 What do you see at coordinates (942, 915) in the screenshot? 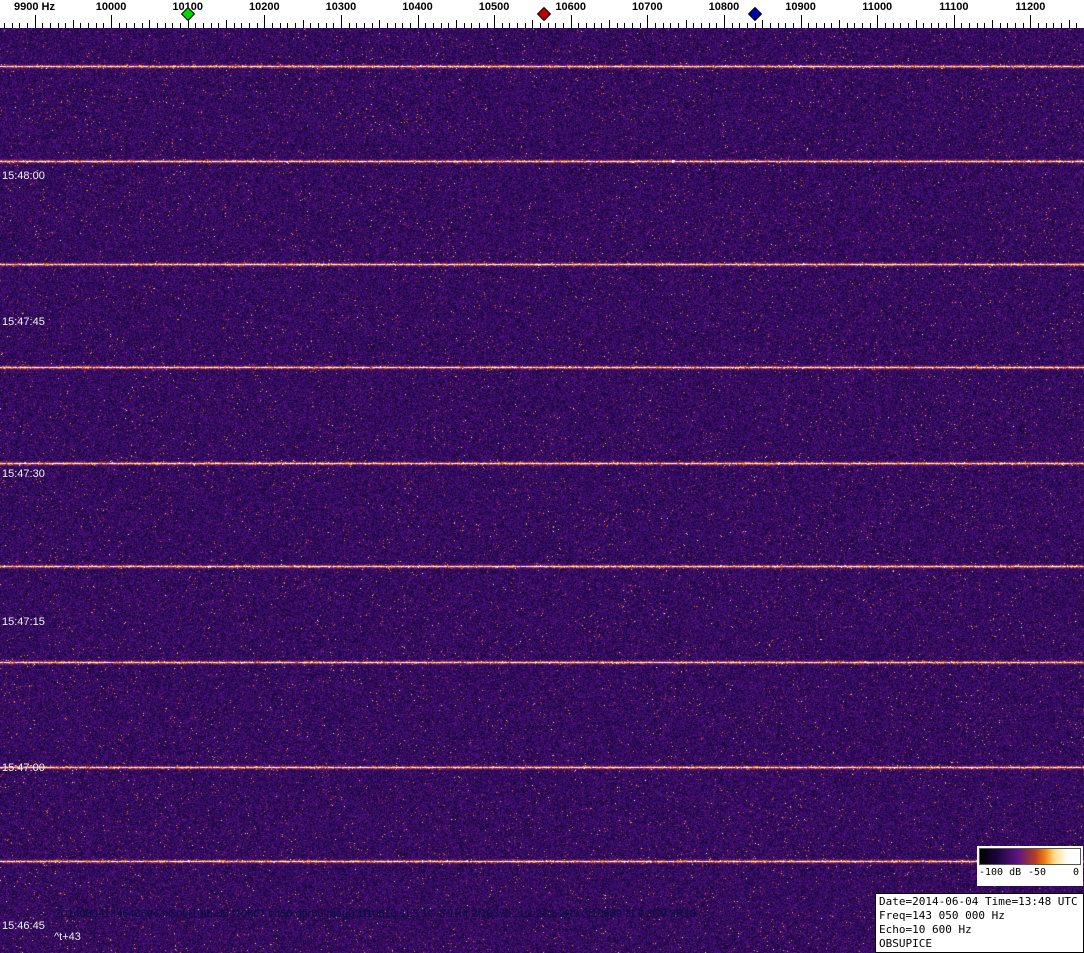
I see `info-frequency: Freq=143 050 000 Hz` at bounding box center [942, 915].